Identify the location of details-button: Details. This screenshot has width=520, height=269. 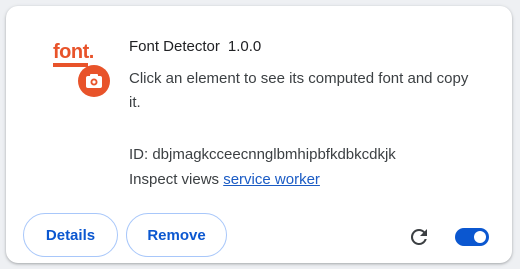
(70, 235).